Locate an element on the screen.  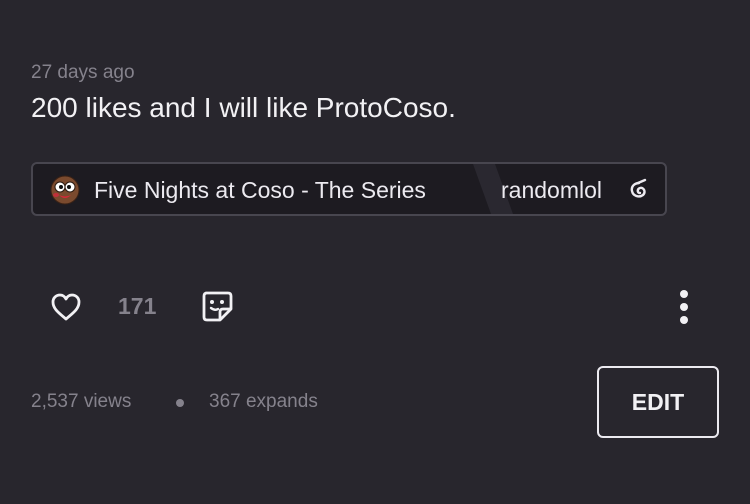
cartoon-face-icon is located at coordinates (65, 190).